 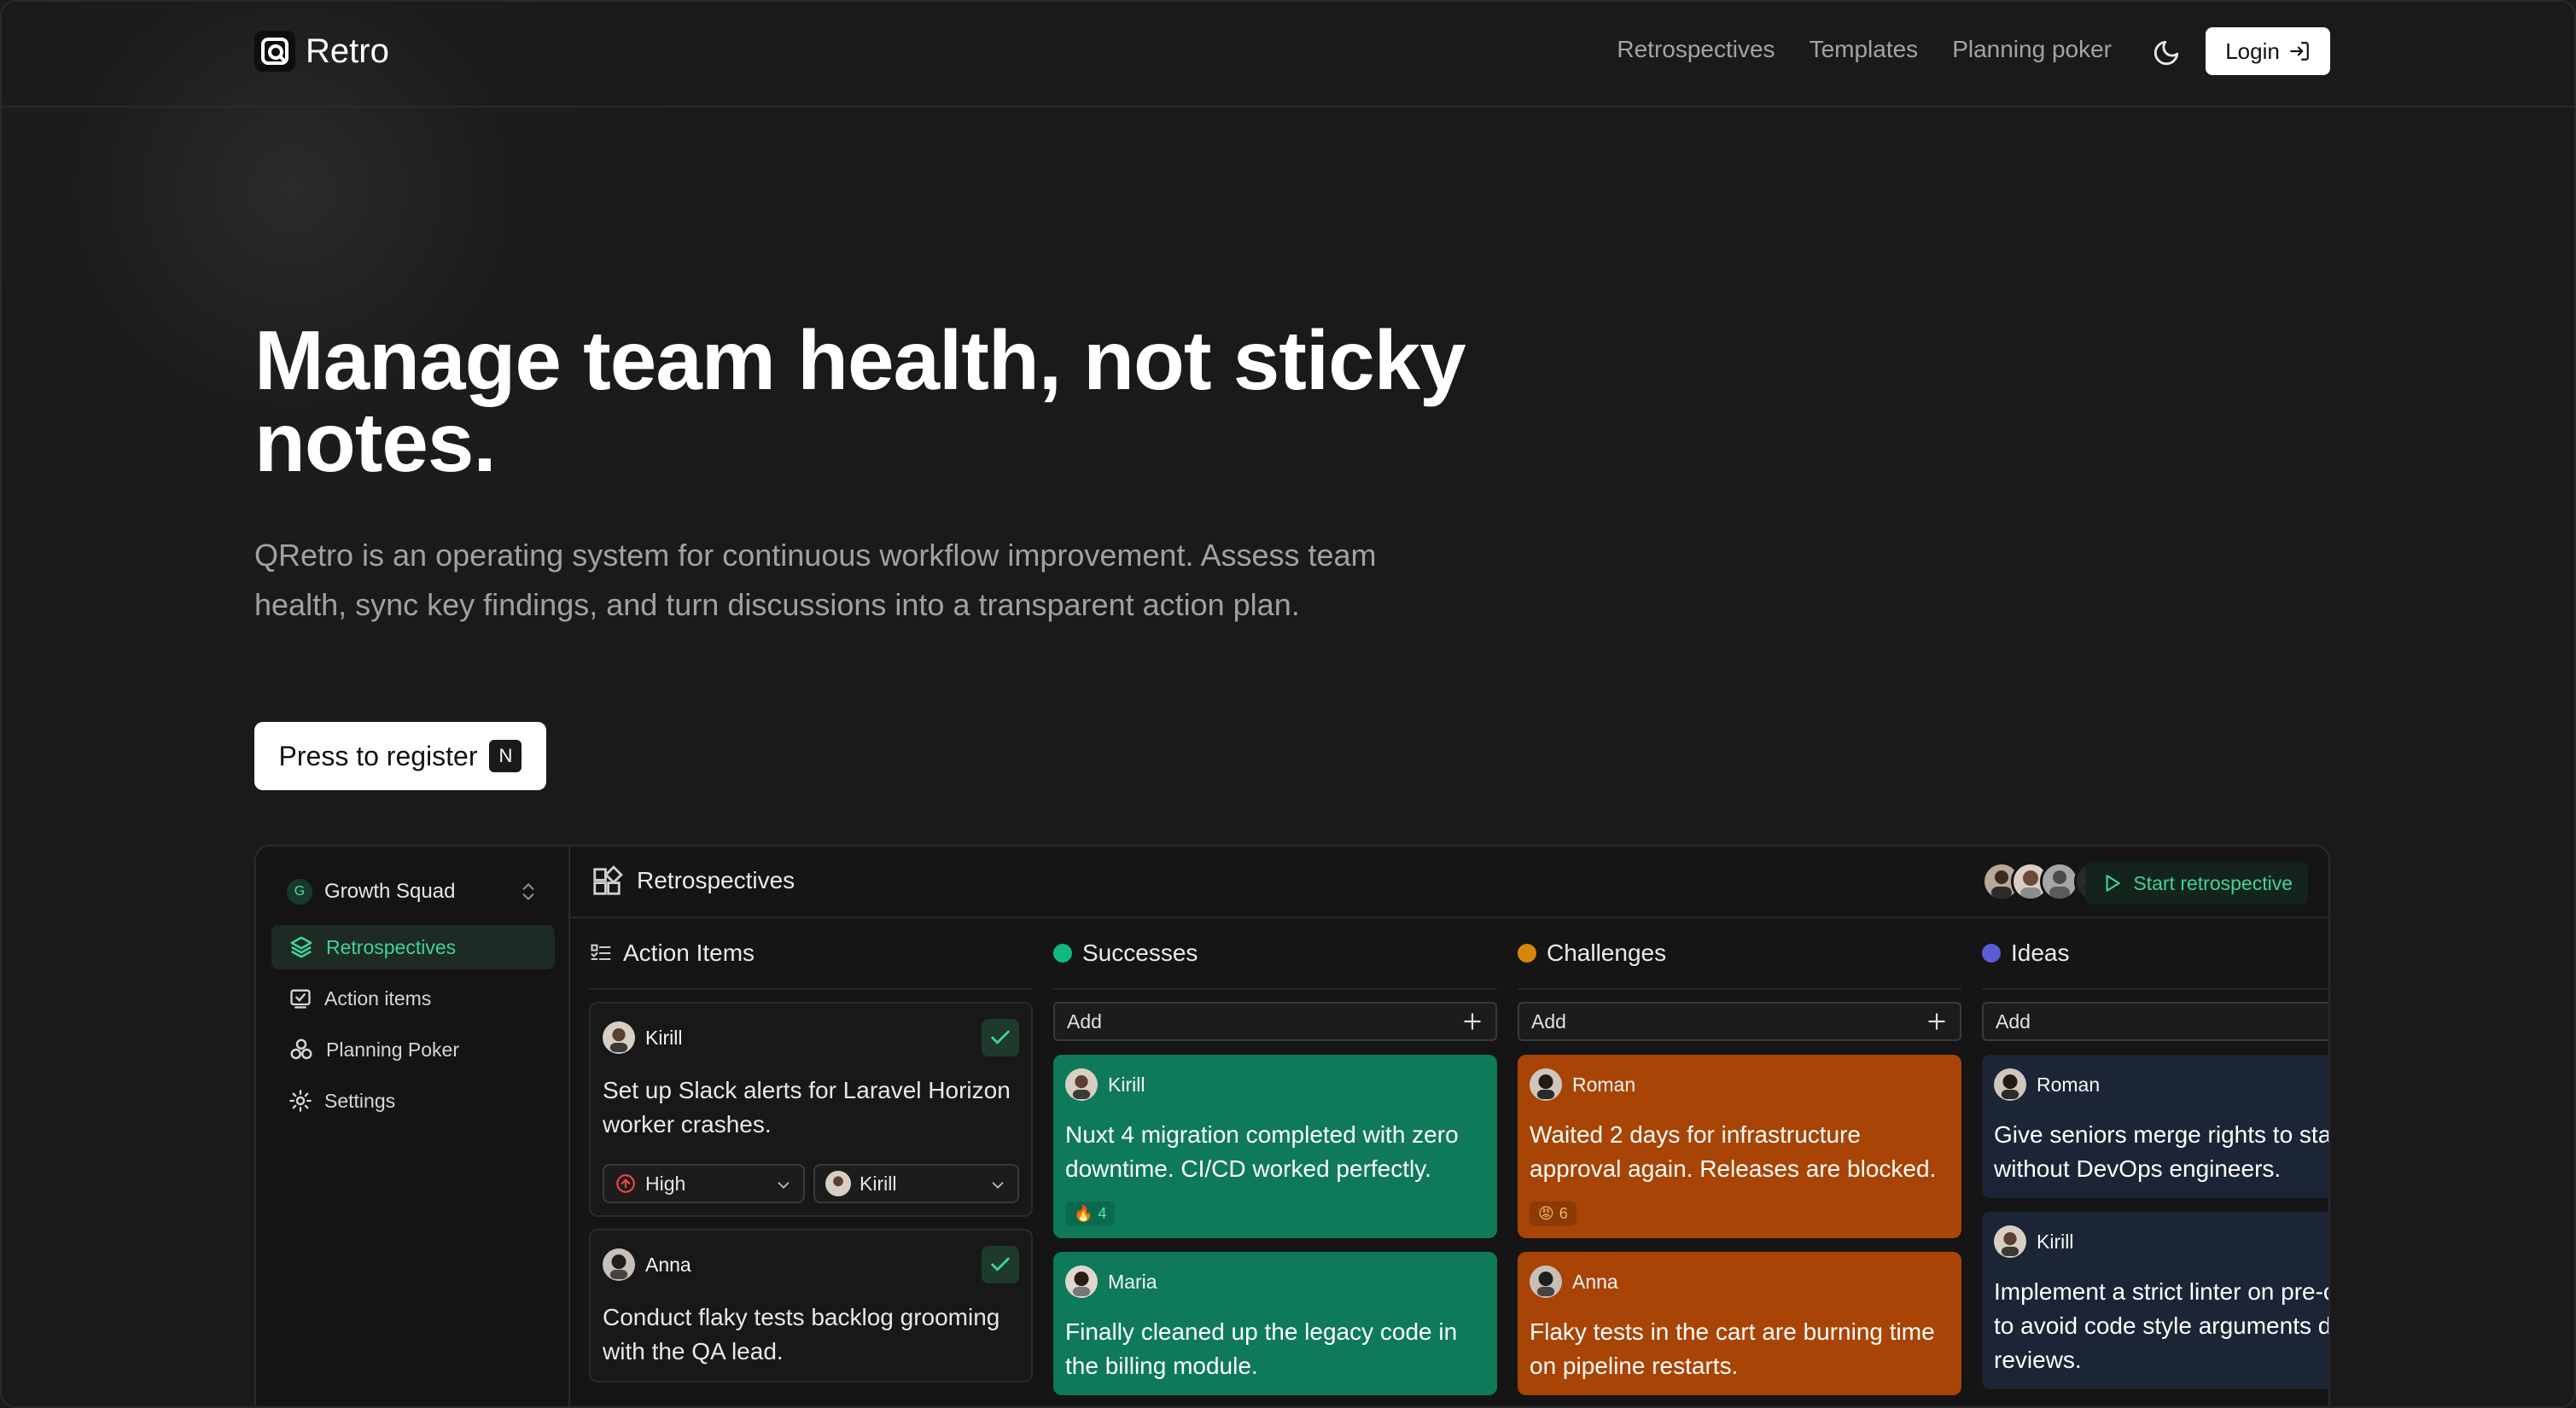 I want to click on team-switcher: G Growth Squad, so click(x=413, y=892).